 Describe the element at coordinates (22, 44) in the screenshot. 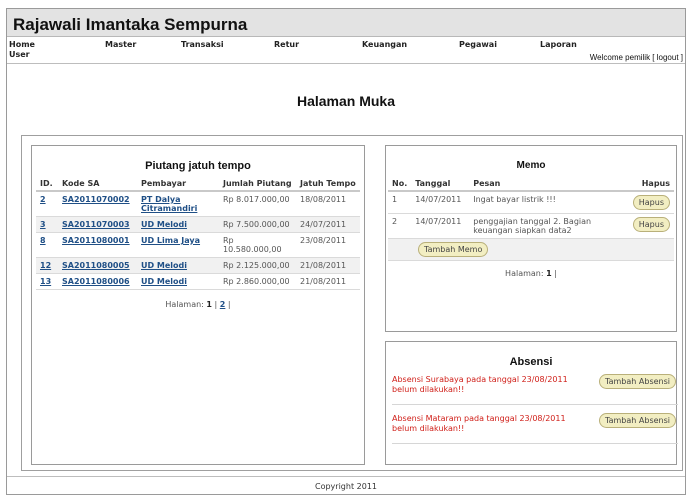

I see `menu-home: Home` at that location.